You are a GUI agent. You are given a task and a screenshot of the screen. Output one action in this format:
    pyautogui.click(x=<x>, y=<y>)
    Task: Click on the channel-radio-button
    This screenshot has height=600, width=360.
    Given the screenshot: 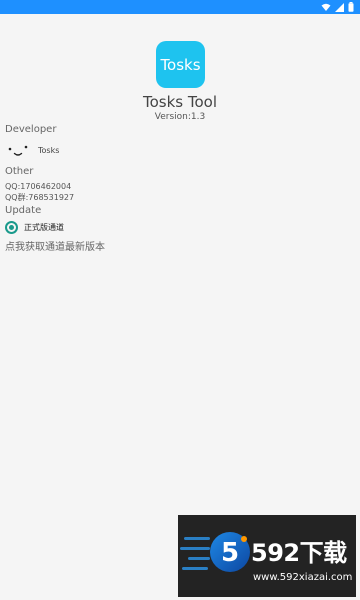 What is the action you would take?
    pyautogui.click(x=11, y=227)
    